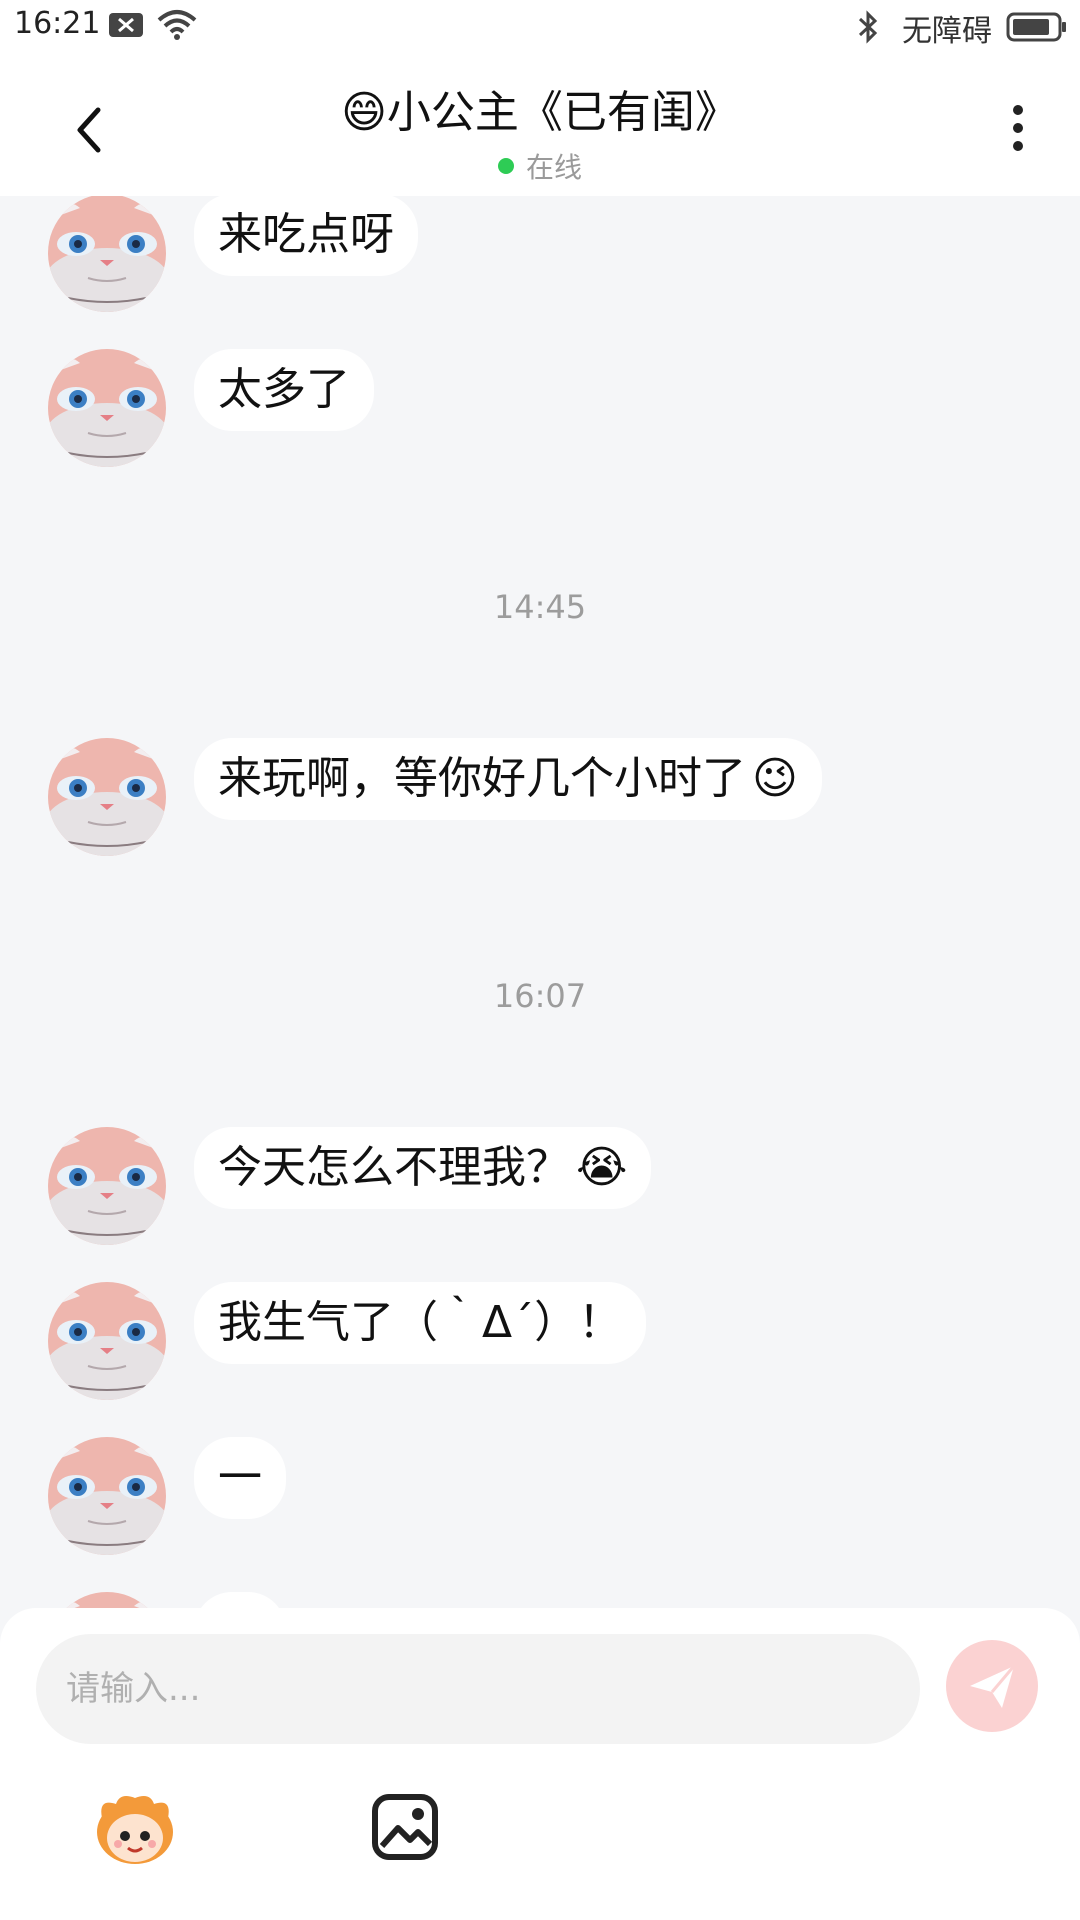  I want to click on bluetooth-icon, so click(868, 29).